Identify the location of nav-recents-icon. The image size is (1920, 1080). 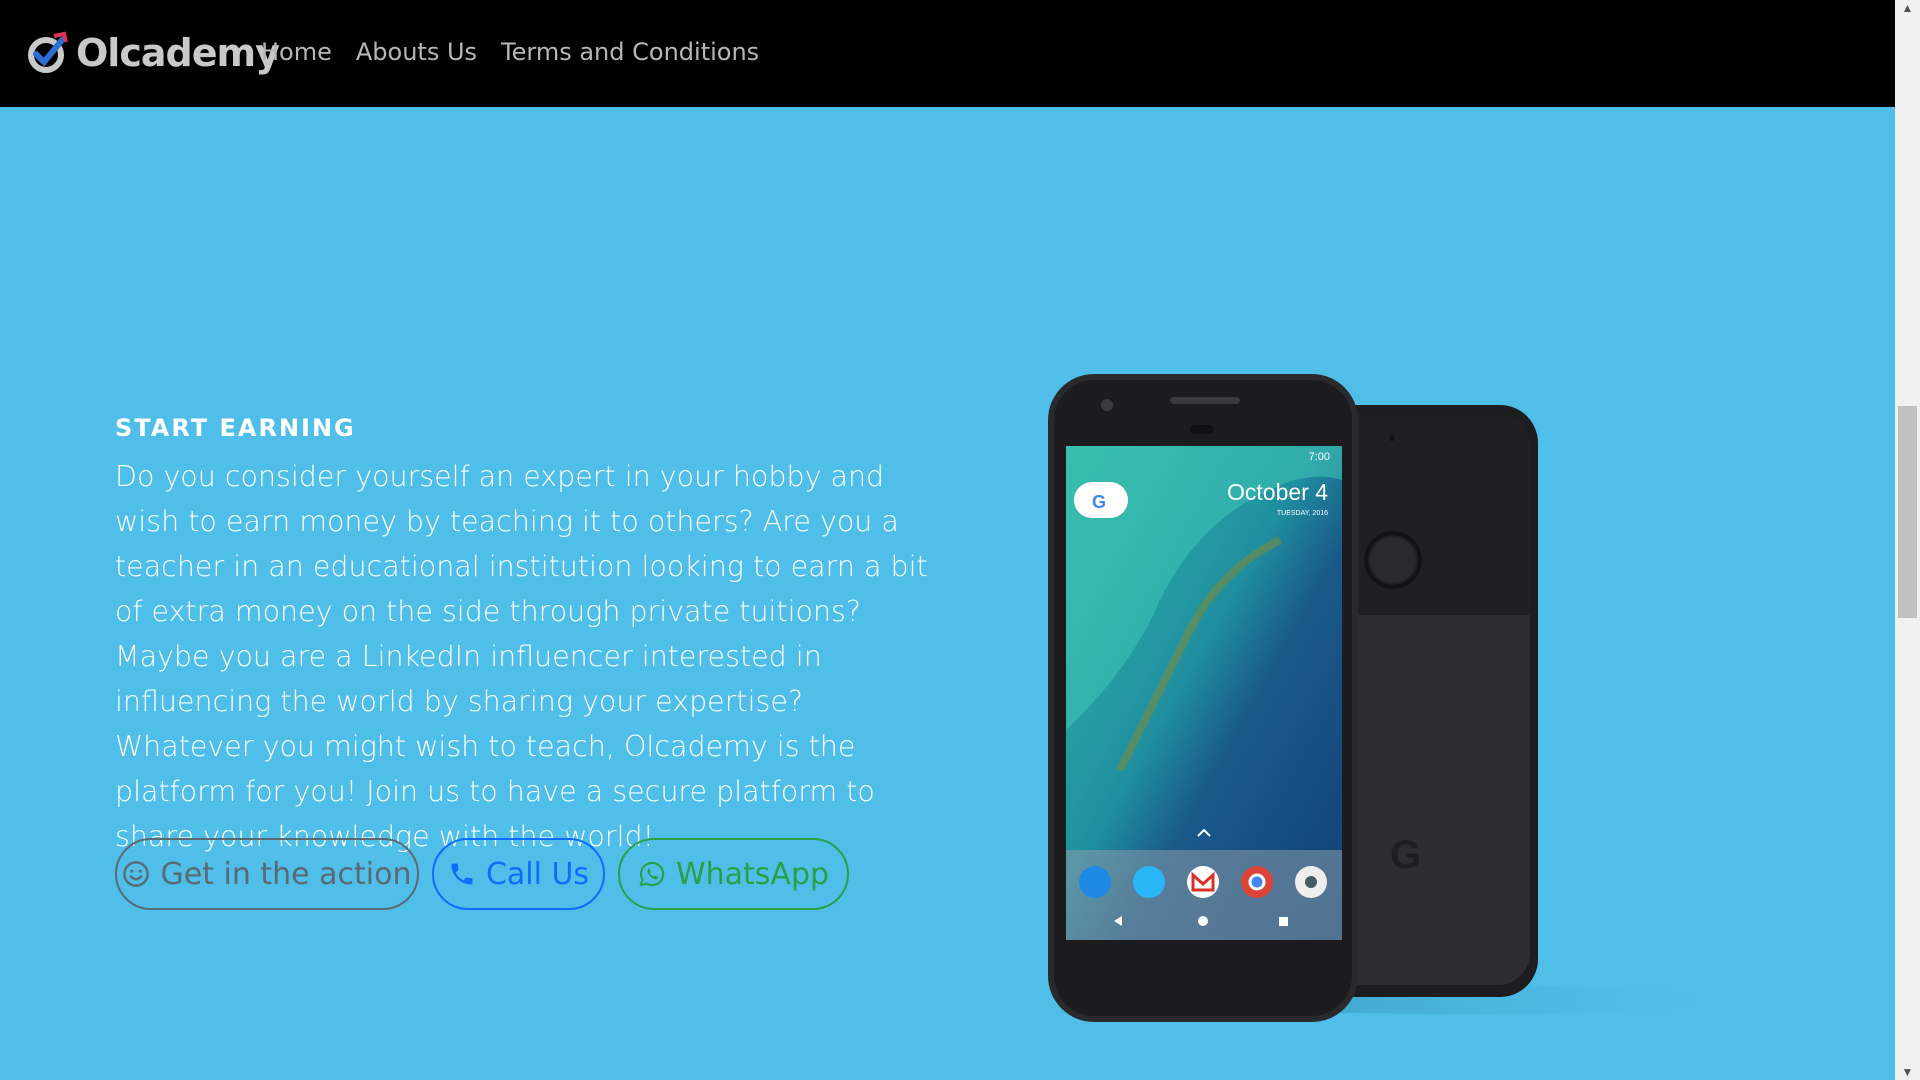
(1283, 921).